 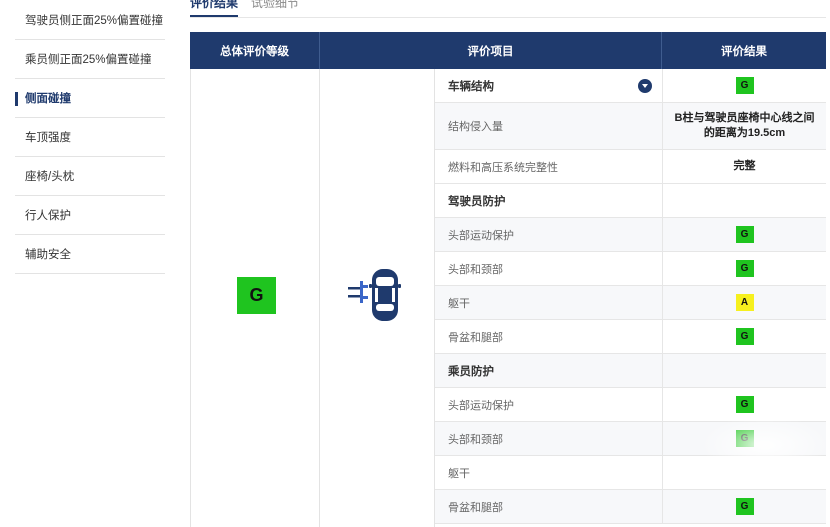 What do you see at coordinates (275, 5) in the screenshot?
I see `tab-test-details: 试验细节` at bounding box center [275, 5].